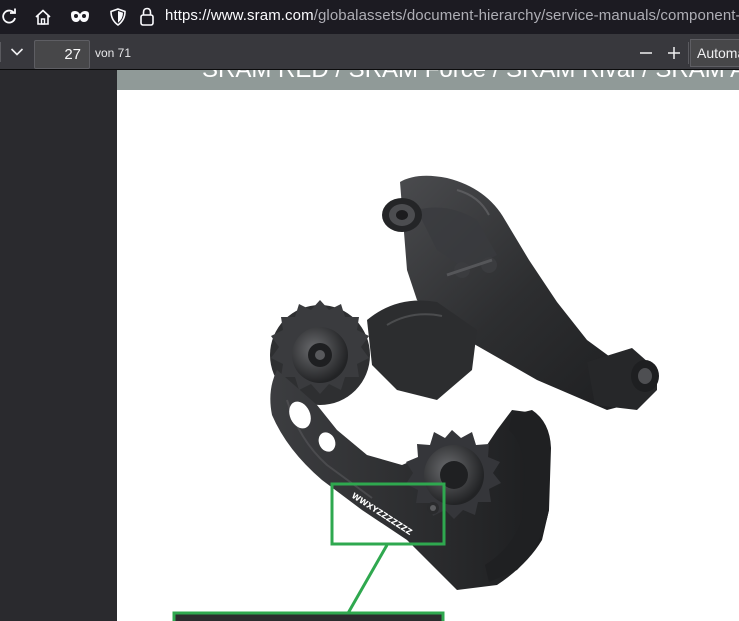 This screenshot has width=739, height=621. What do you see at coordinates (113, 53) in the screenshot?
I see `page-count: von 71` at bounding box center [113, 53].